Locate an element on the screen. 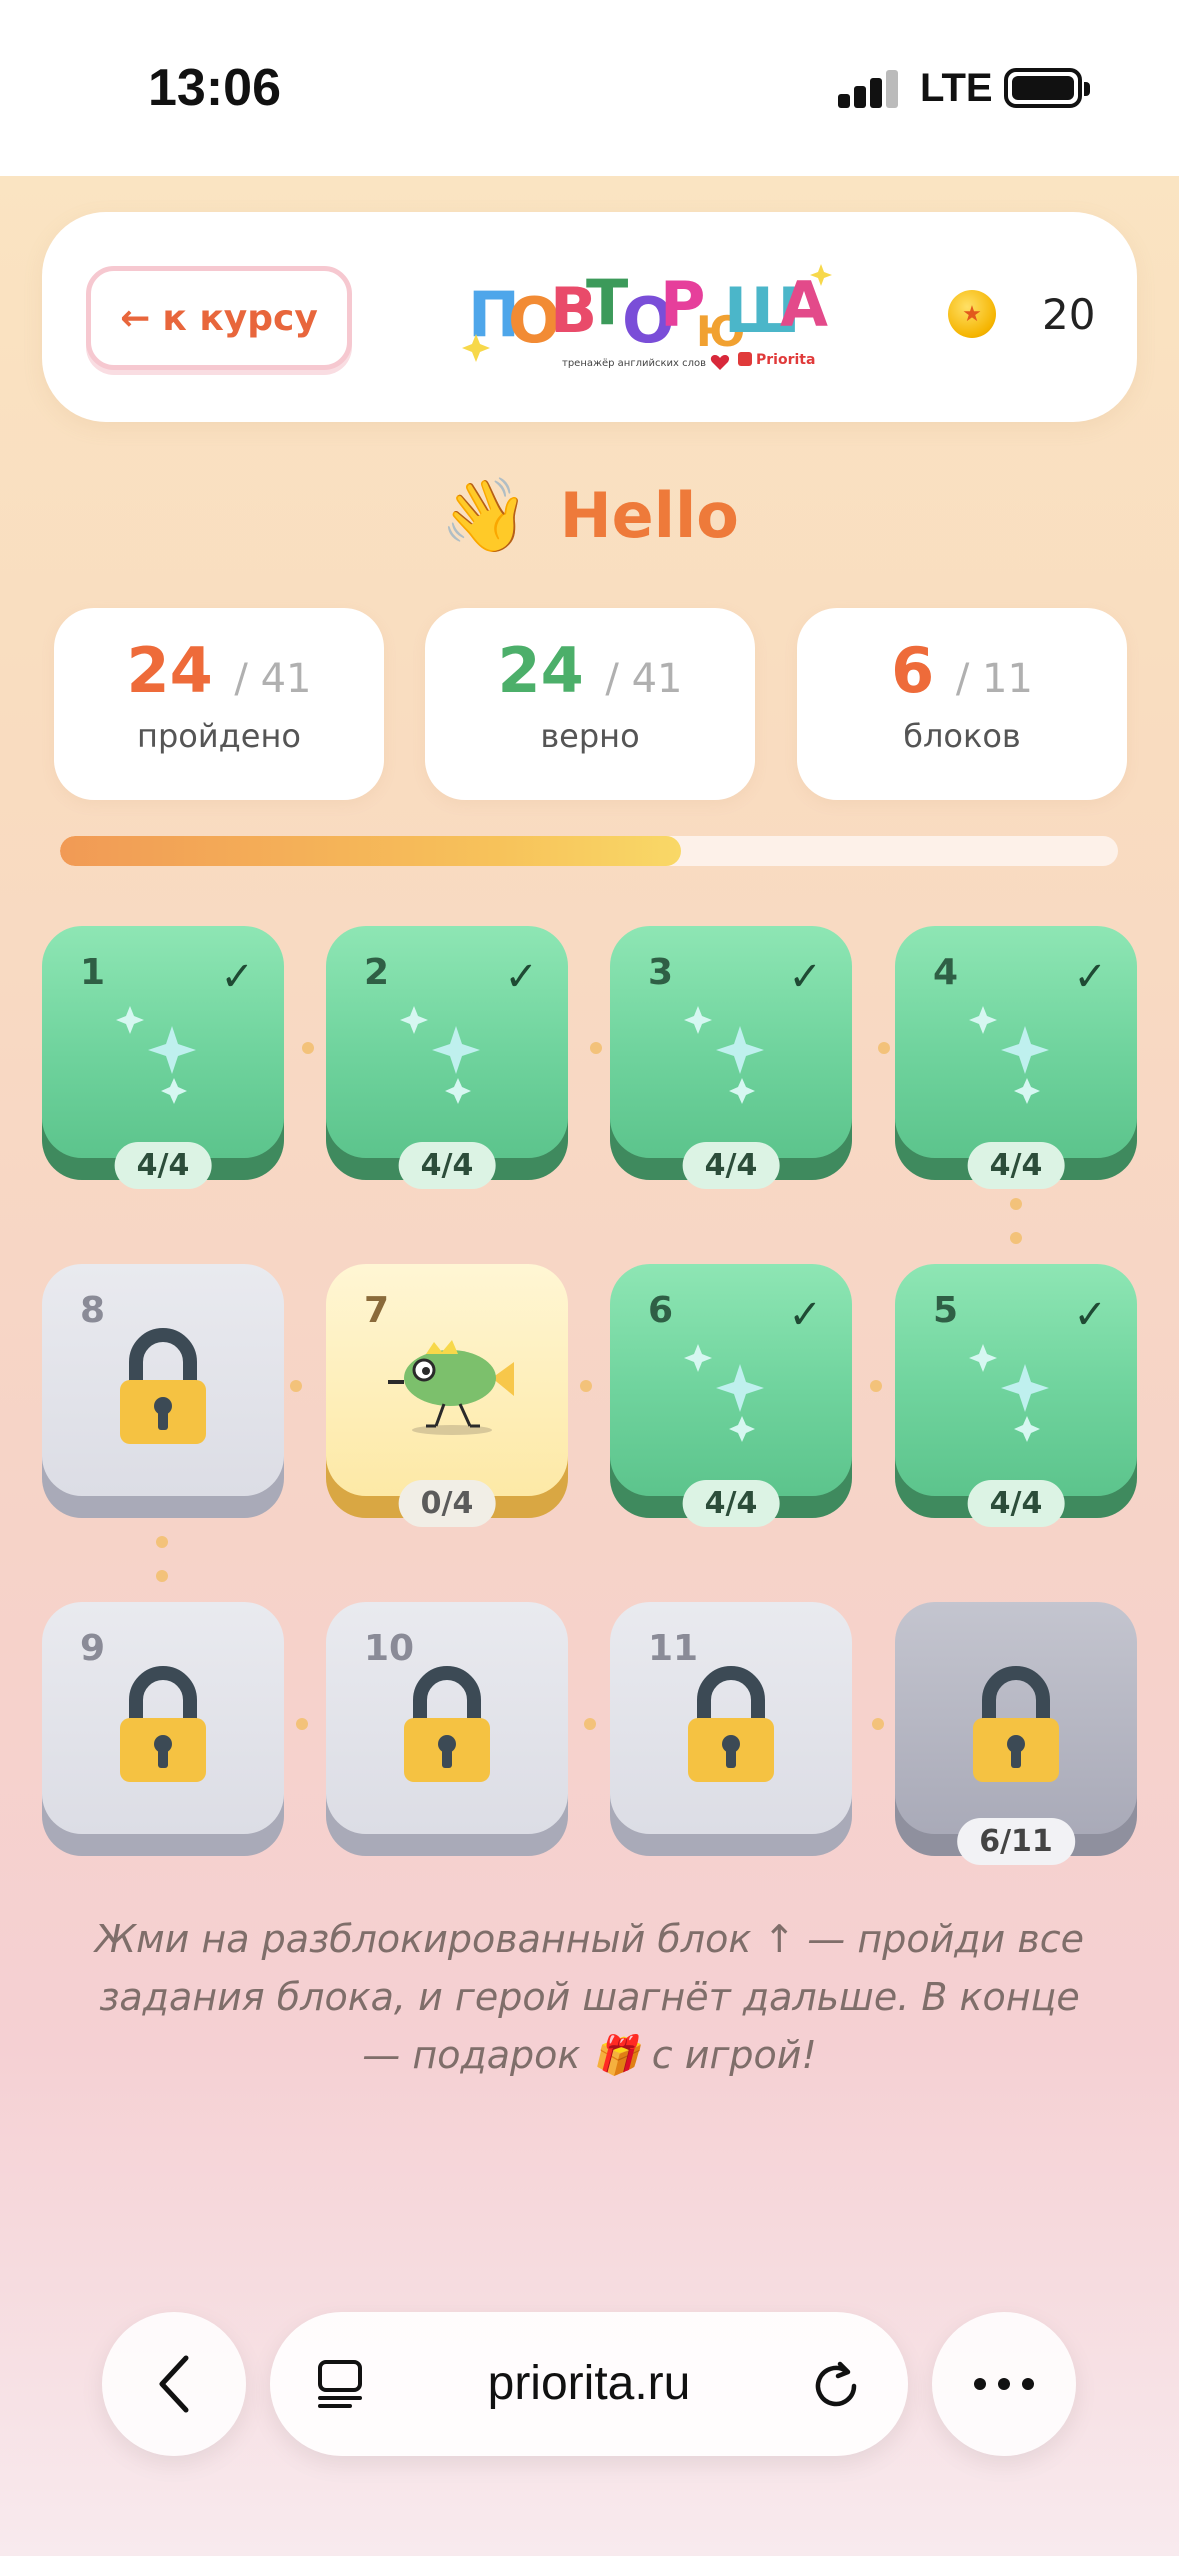  block-tile-final-gift: 6/11 is located at coordinates (1016, 1733).